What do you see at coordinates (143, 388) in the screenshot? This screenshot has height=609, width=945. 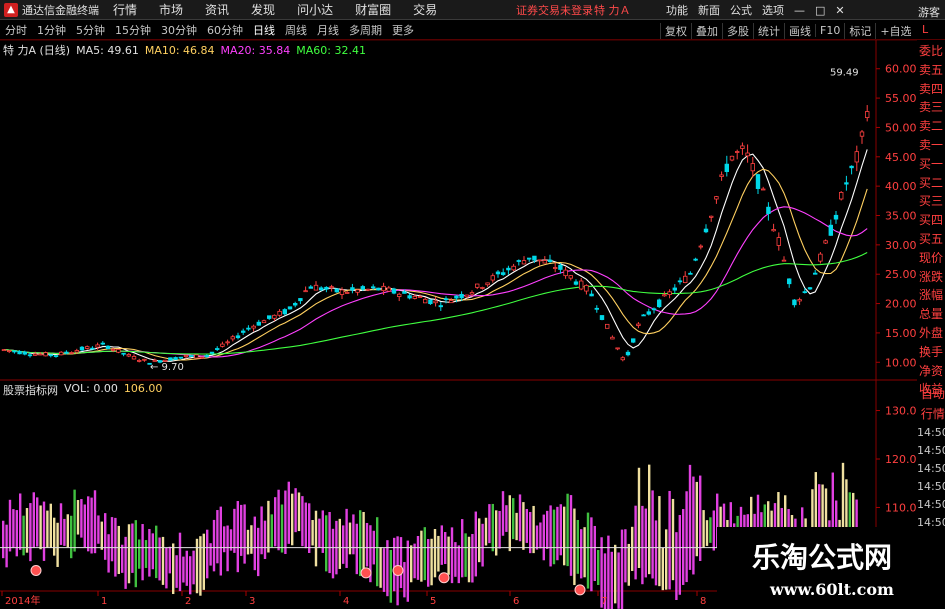 I see `vol-ma-value: 106.00` at bounding box center [143, 388].